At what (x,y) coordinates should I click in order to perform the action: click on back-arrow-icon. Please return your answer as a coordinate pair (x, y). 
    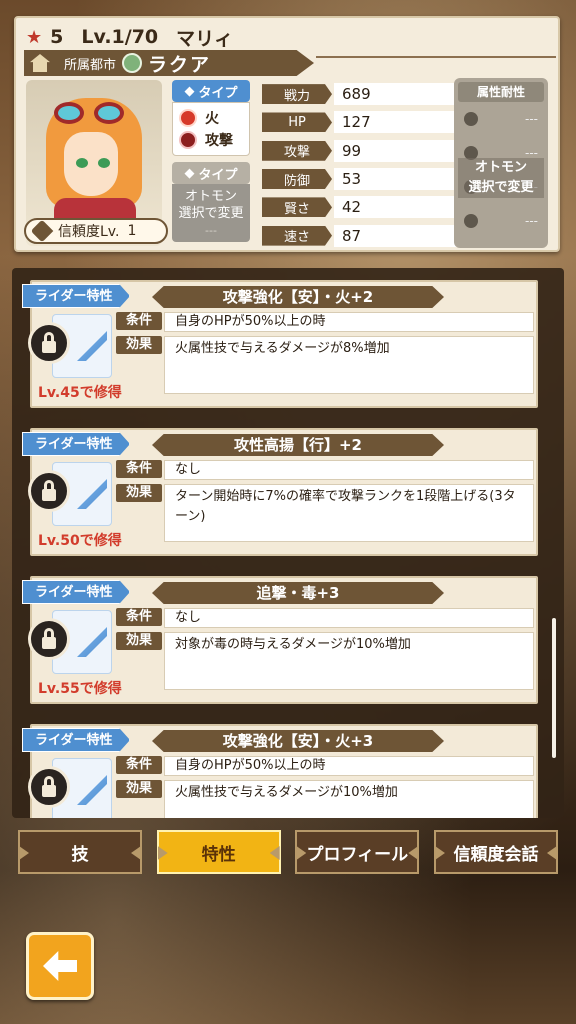
    Looking at the image, I should click on (60, 966).